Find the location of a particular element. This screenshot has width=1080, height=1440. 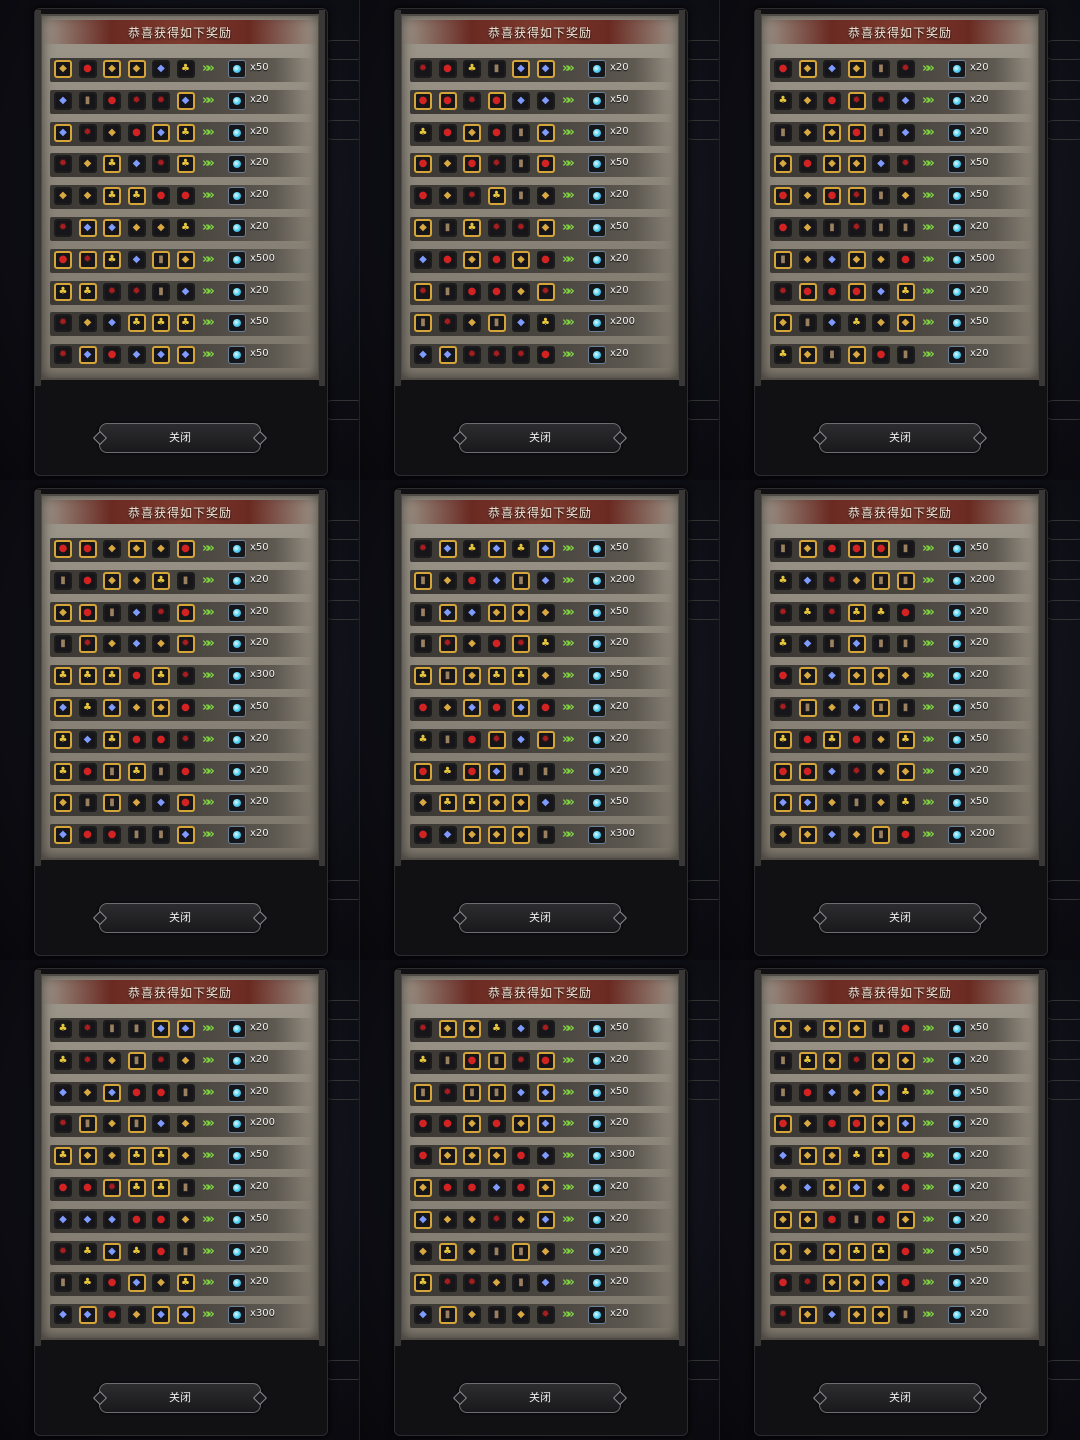

reward-row: ● ● ◆ ● ◆ ◆ »» x20 is located at coordinates (542, 1125).